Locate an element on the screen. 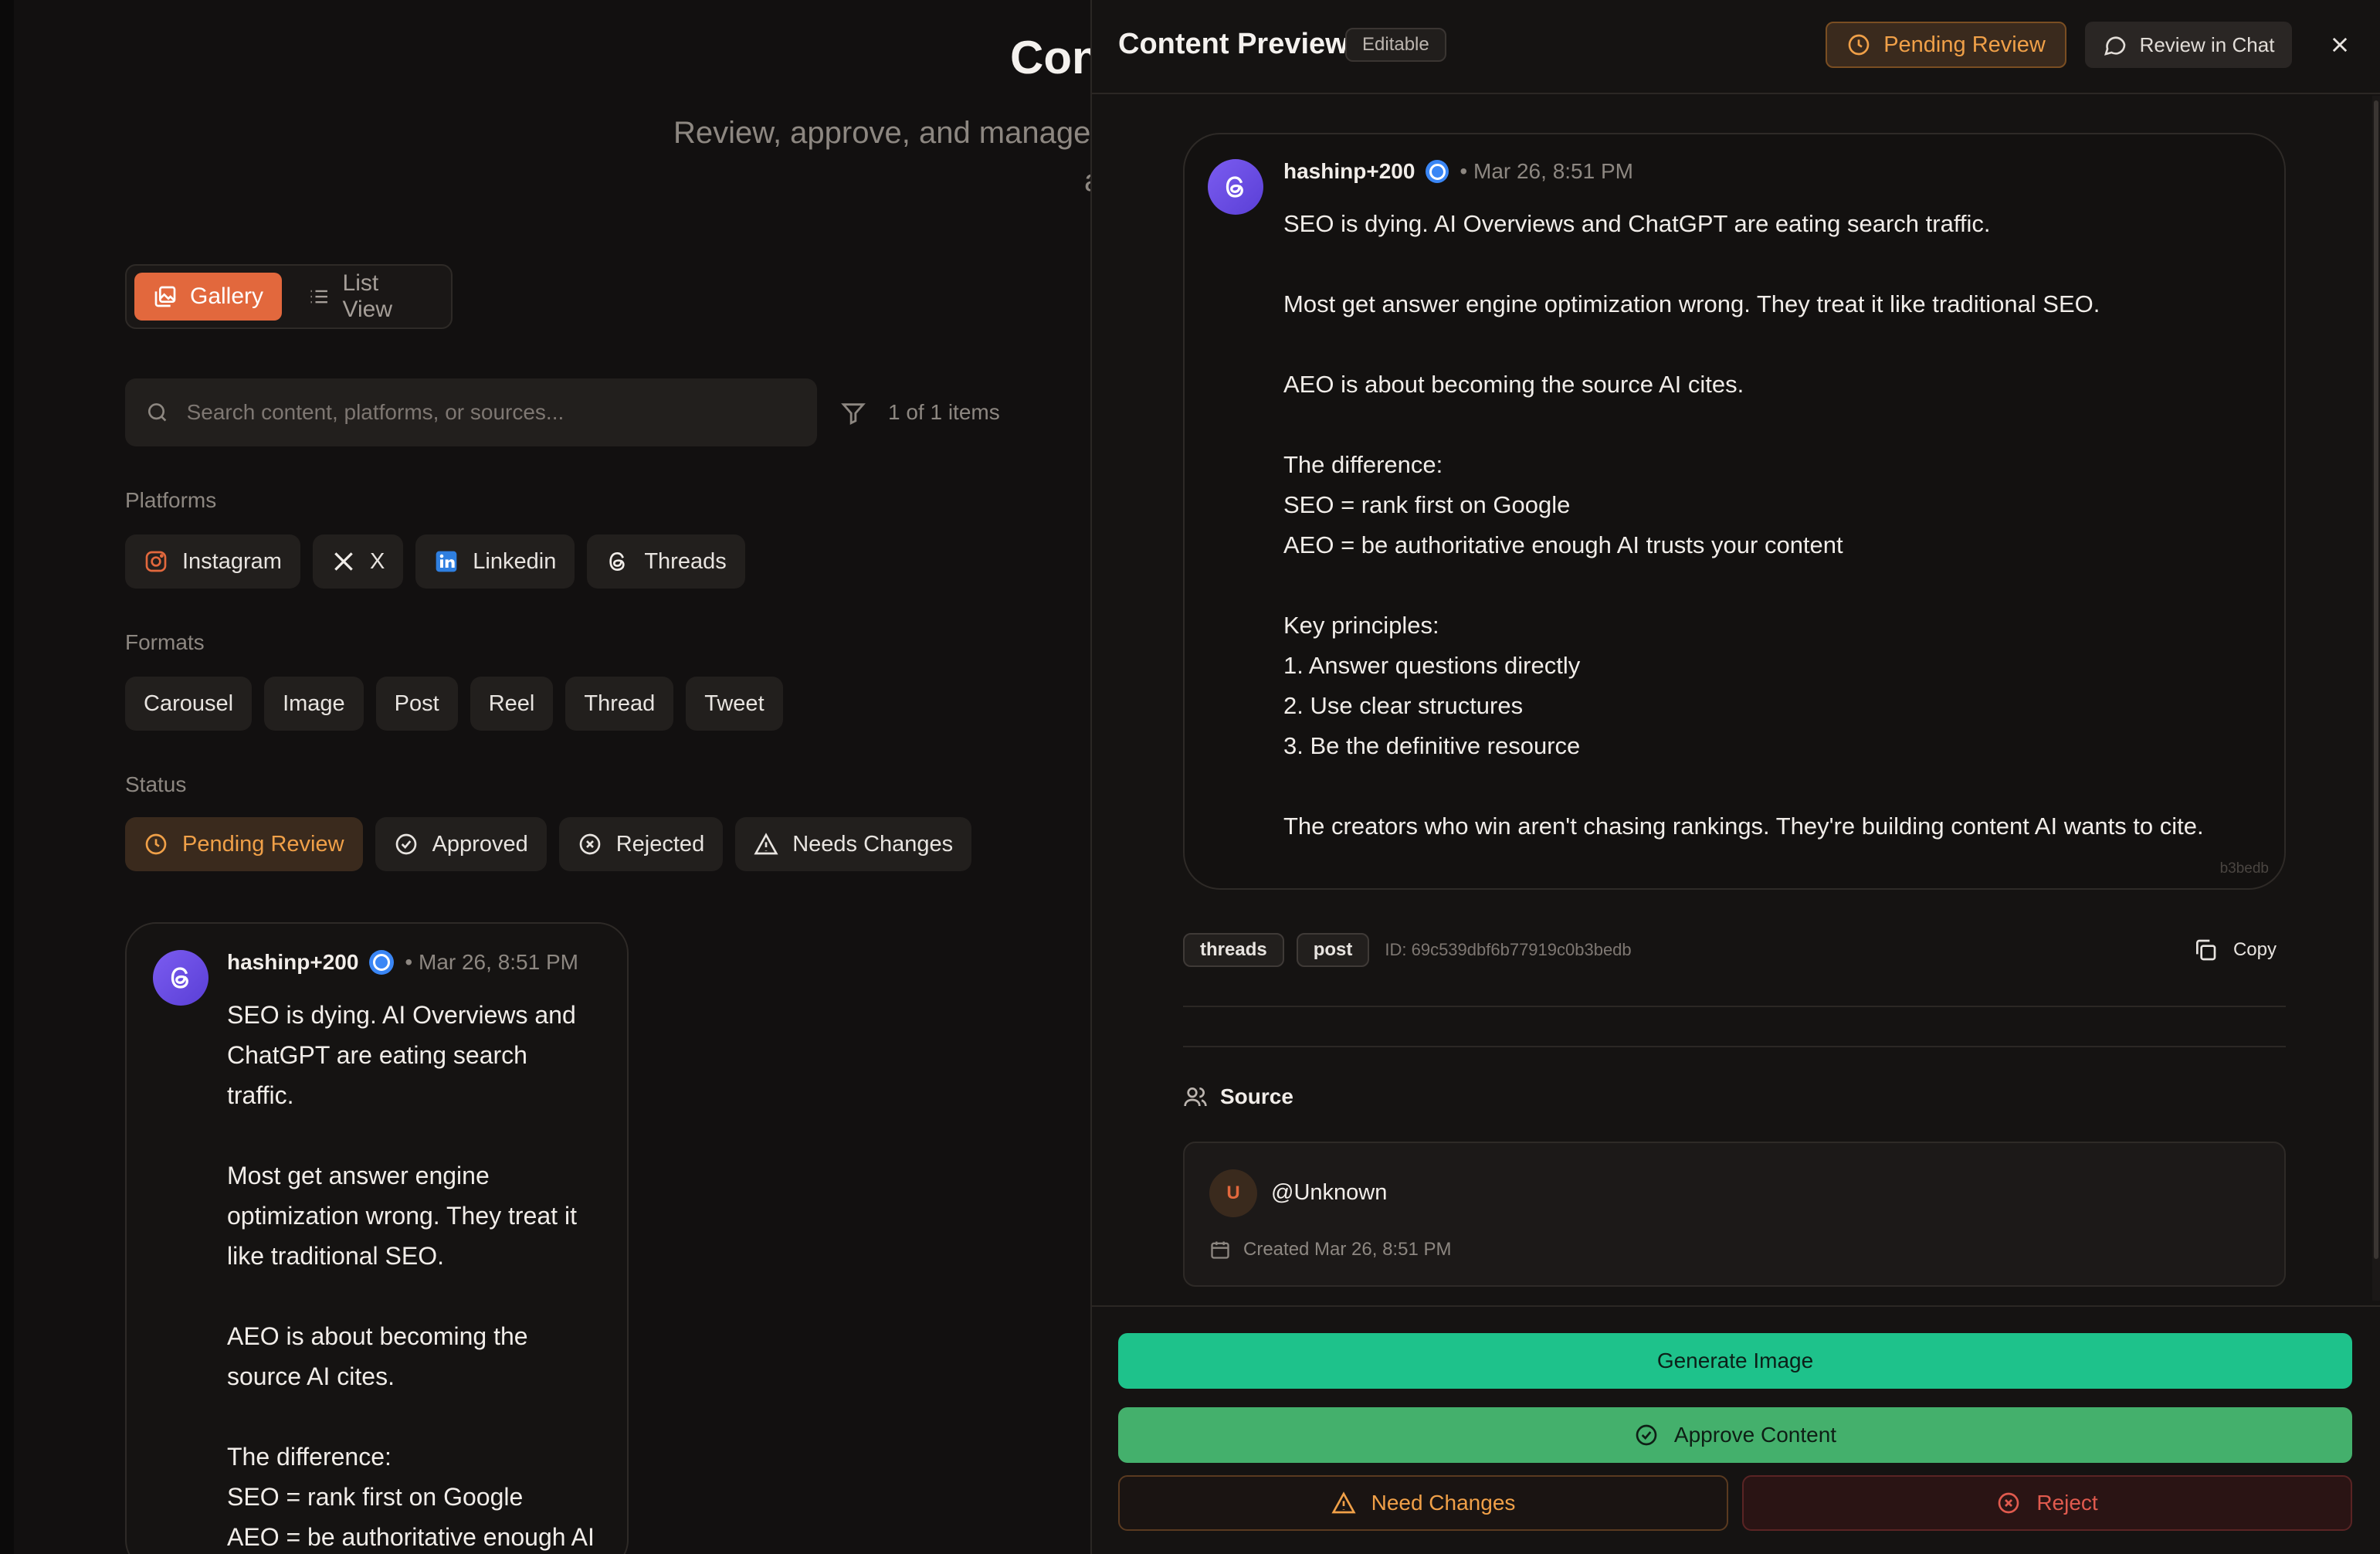 The image size is (2380, 1554). format-tag: post is located at coordinates (1333, 950).